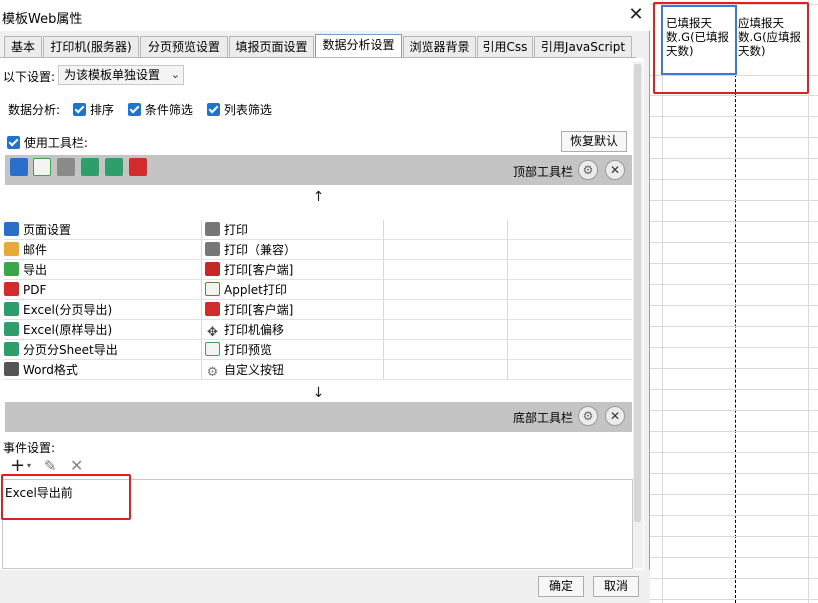  Describe the element at coordinates (25, 250) in the screenshot. I see `button-mail: 邮件` at that location.